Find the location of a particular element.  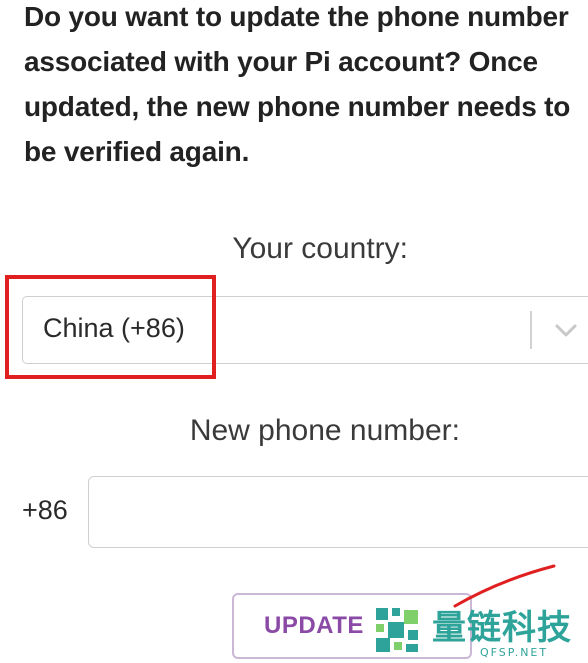

country-select: China (+86) is located at coordinates (305, 330).